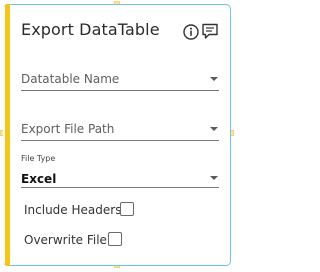 The height and width of the screenshot is (272, 320). I want to click on include-headers-checkbox, so click(127, 209).